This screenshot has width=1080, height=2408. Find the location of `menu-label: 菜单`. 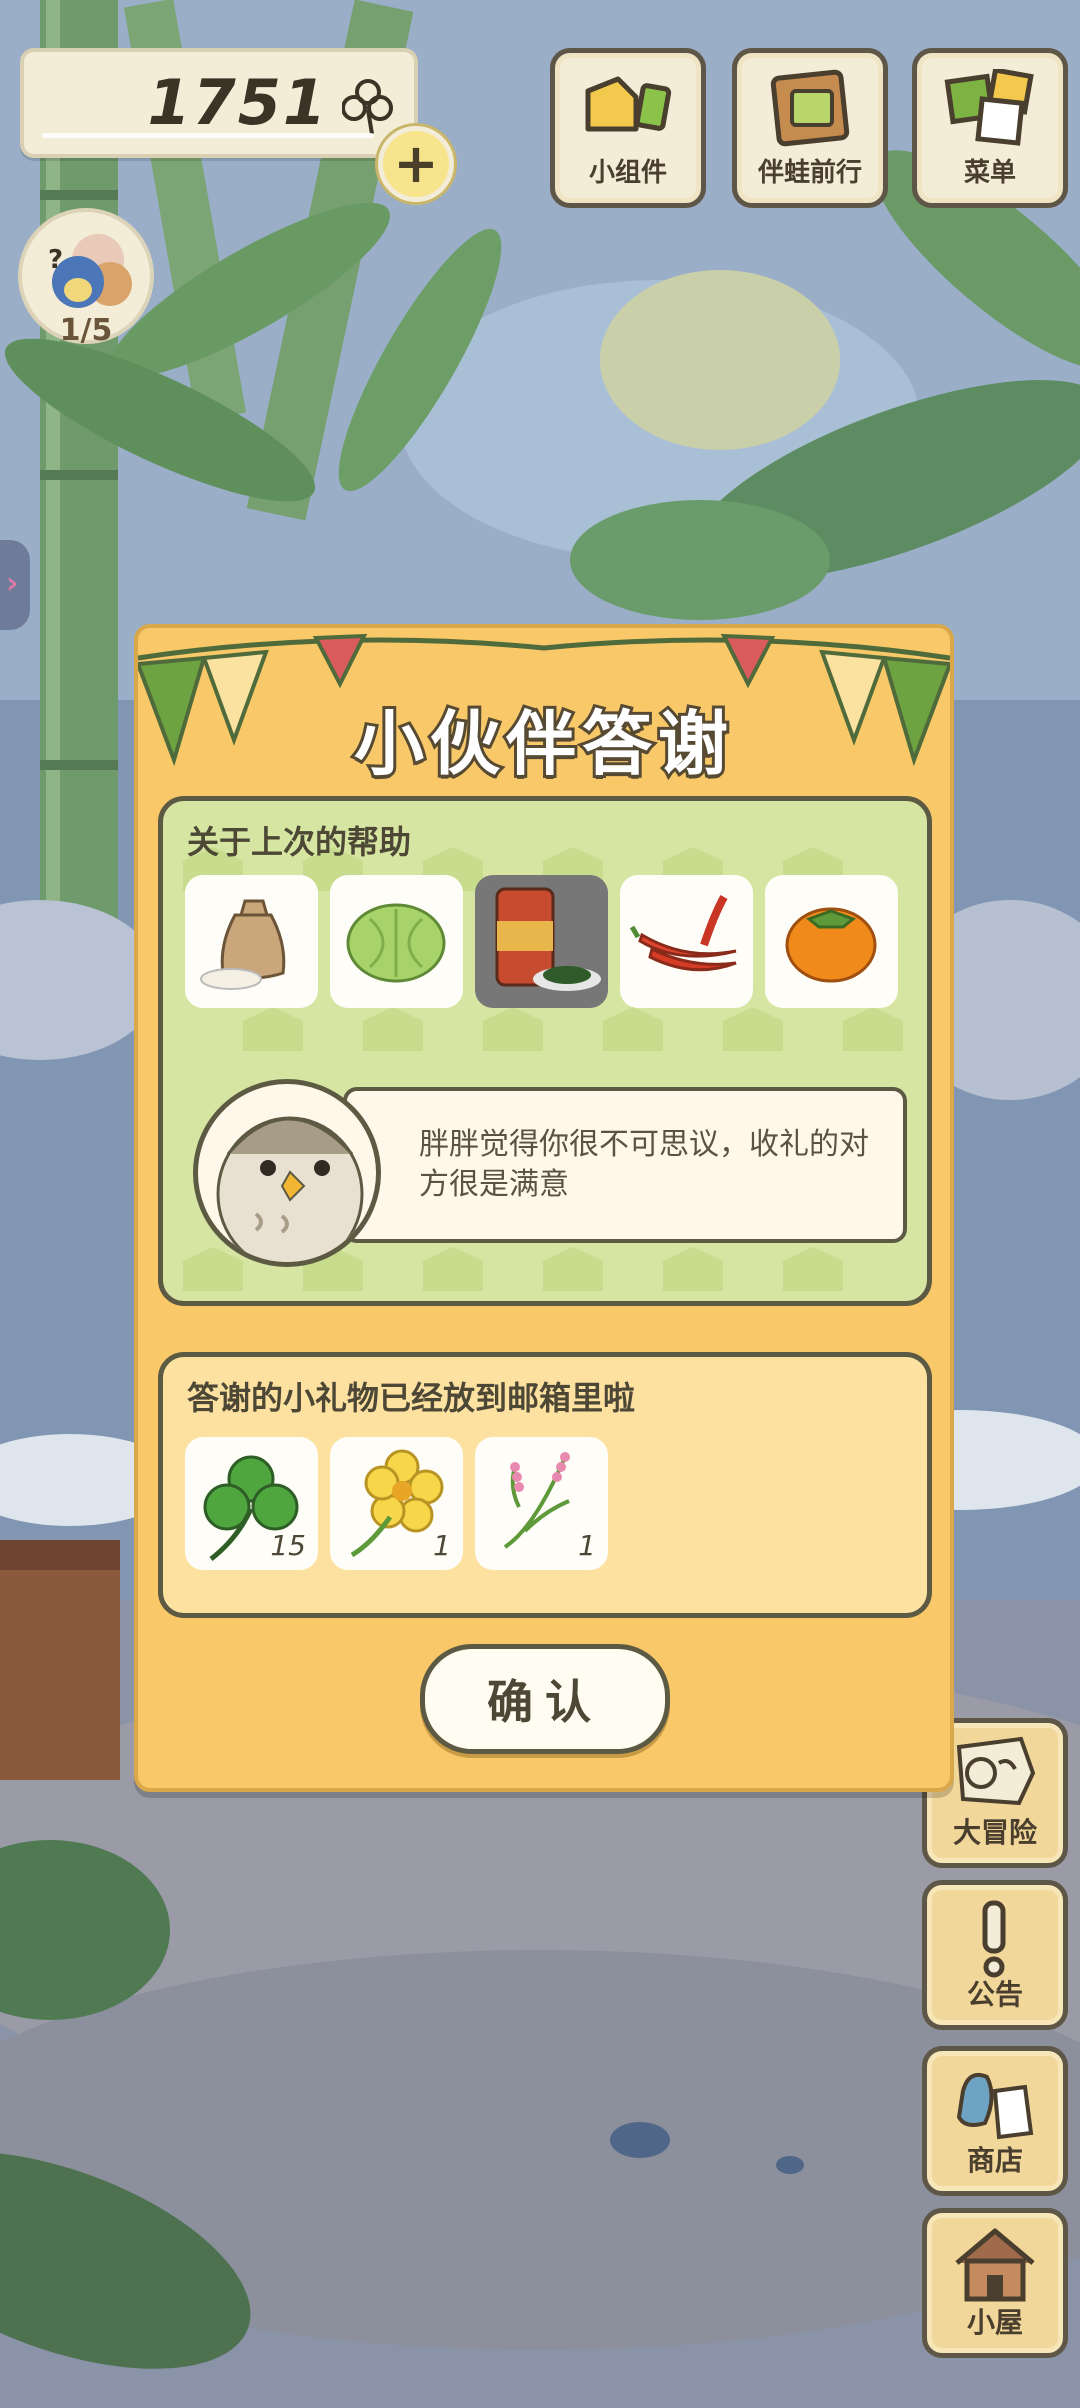

menu-label: 菜单 is located at coordinates (989, 173).